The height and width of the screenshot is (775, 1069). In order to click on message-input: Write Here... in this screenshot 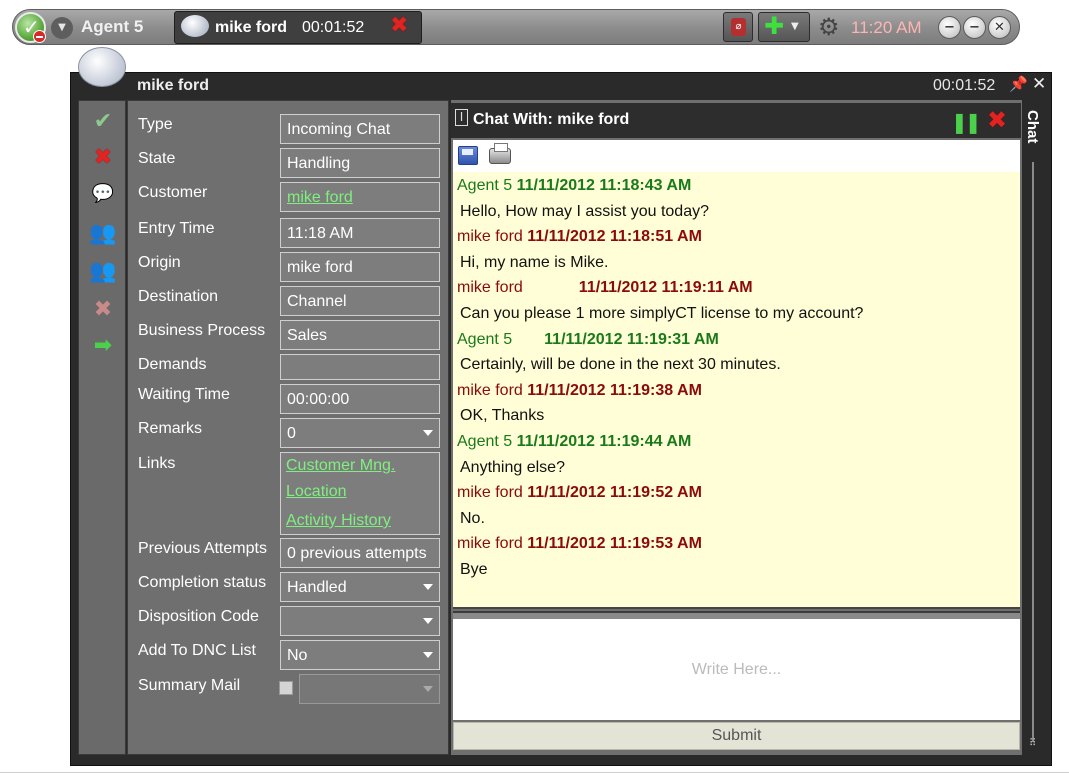, I will do `click(736, 669)`.